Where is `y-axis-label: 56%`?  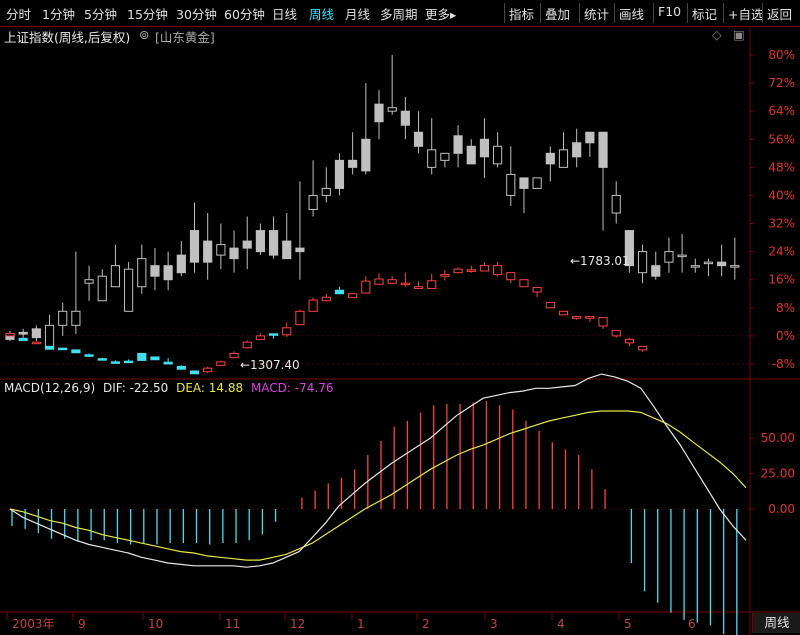
y-axis-label: 56% is located at coordinates (781, 139).